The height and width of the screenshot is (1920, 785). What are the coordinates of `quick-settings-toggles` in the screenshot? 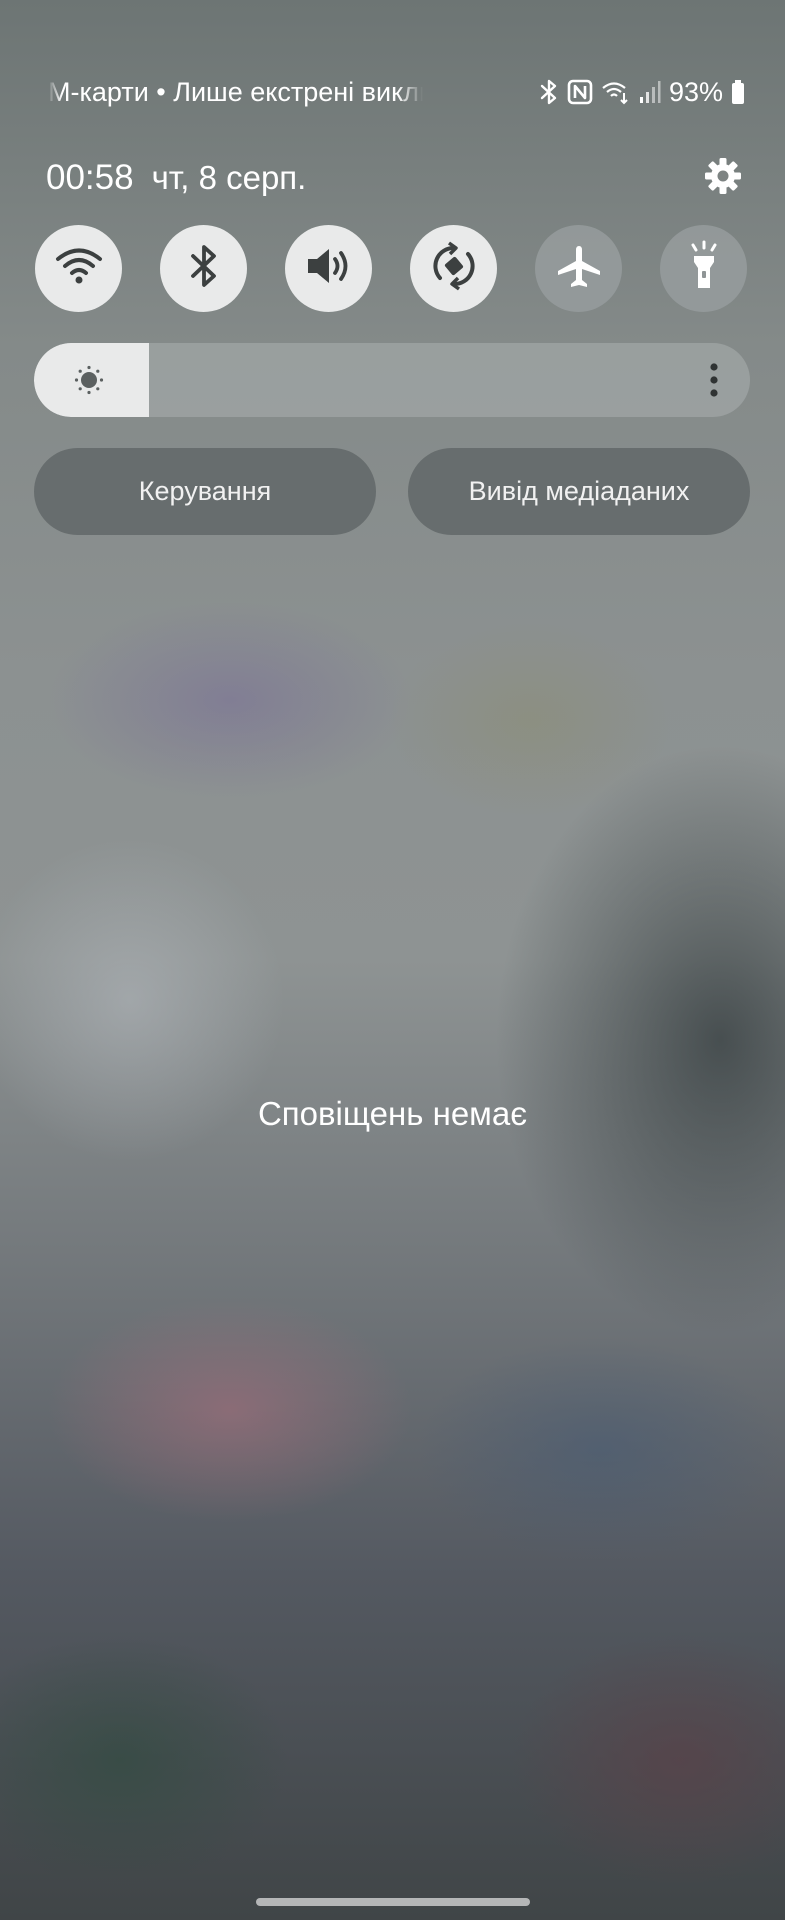 It's located at (391, 268).